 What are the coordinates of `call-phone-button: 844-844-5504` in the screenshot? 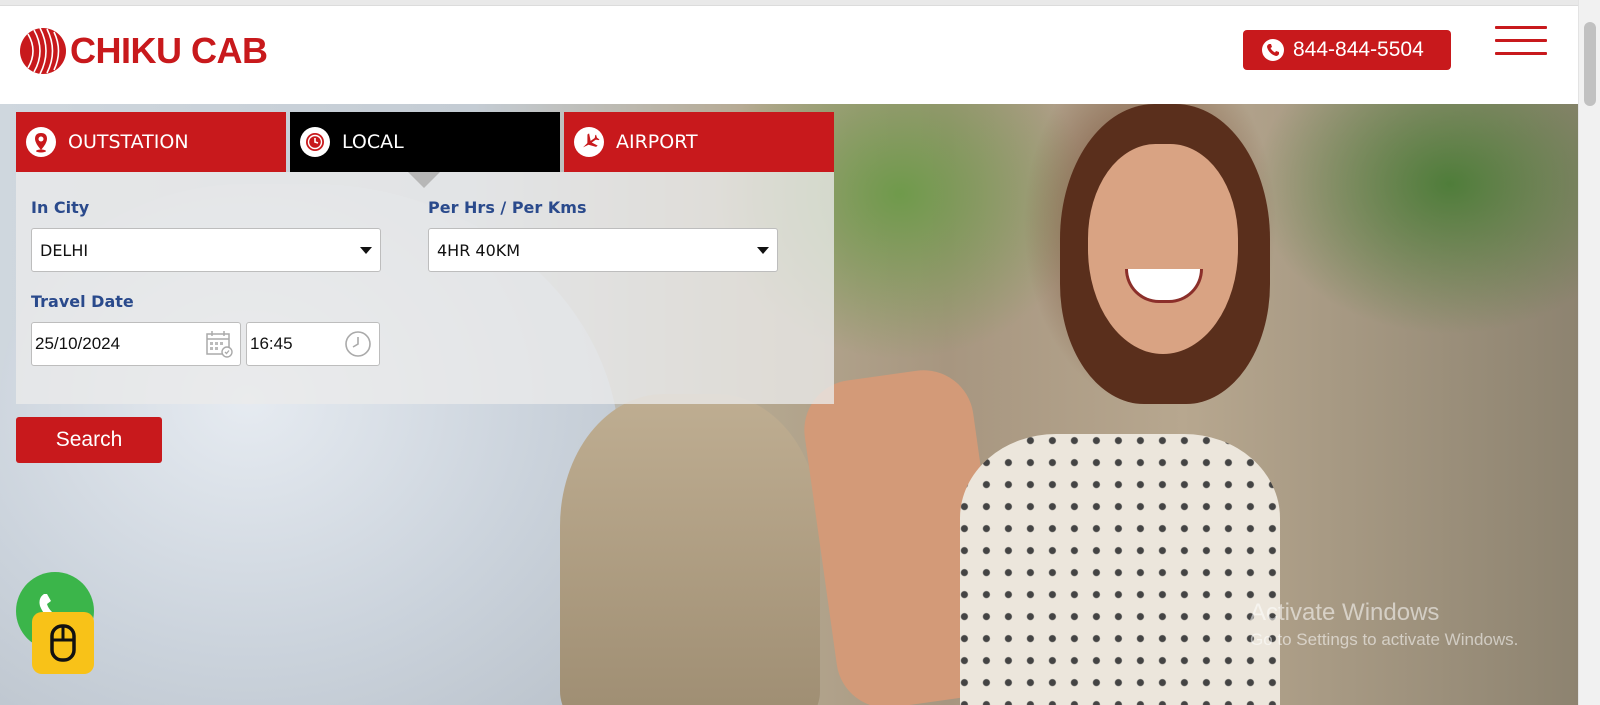 It's located at (1347, 50).